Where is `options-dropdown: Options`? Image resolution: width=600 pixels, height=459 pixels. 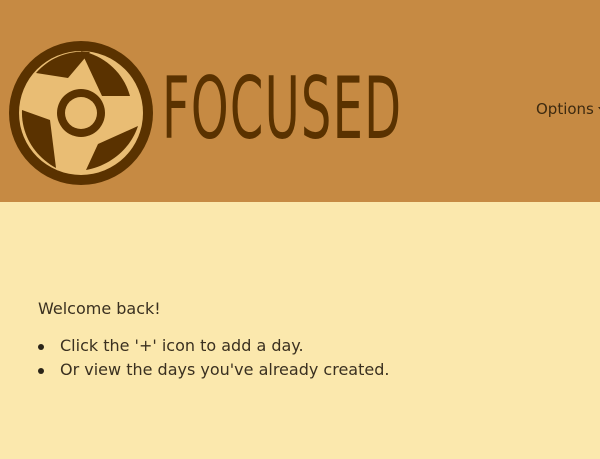 options-dropdown: Options is located at coordinates (568, 109).